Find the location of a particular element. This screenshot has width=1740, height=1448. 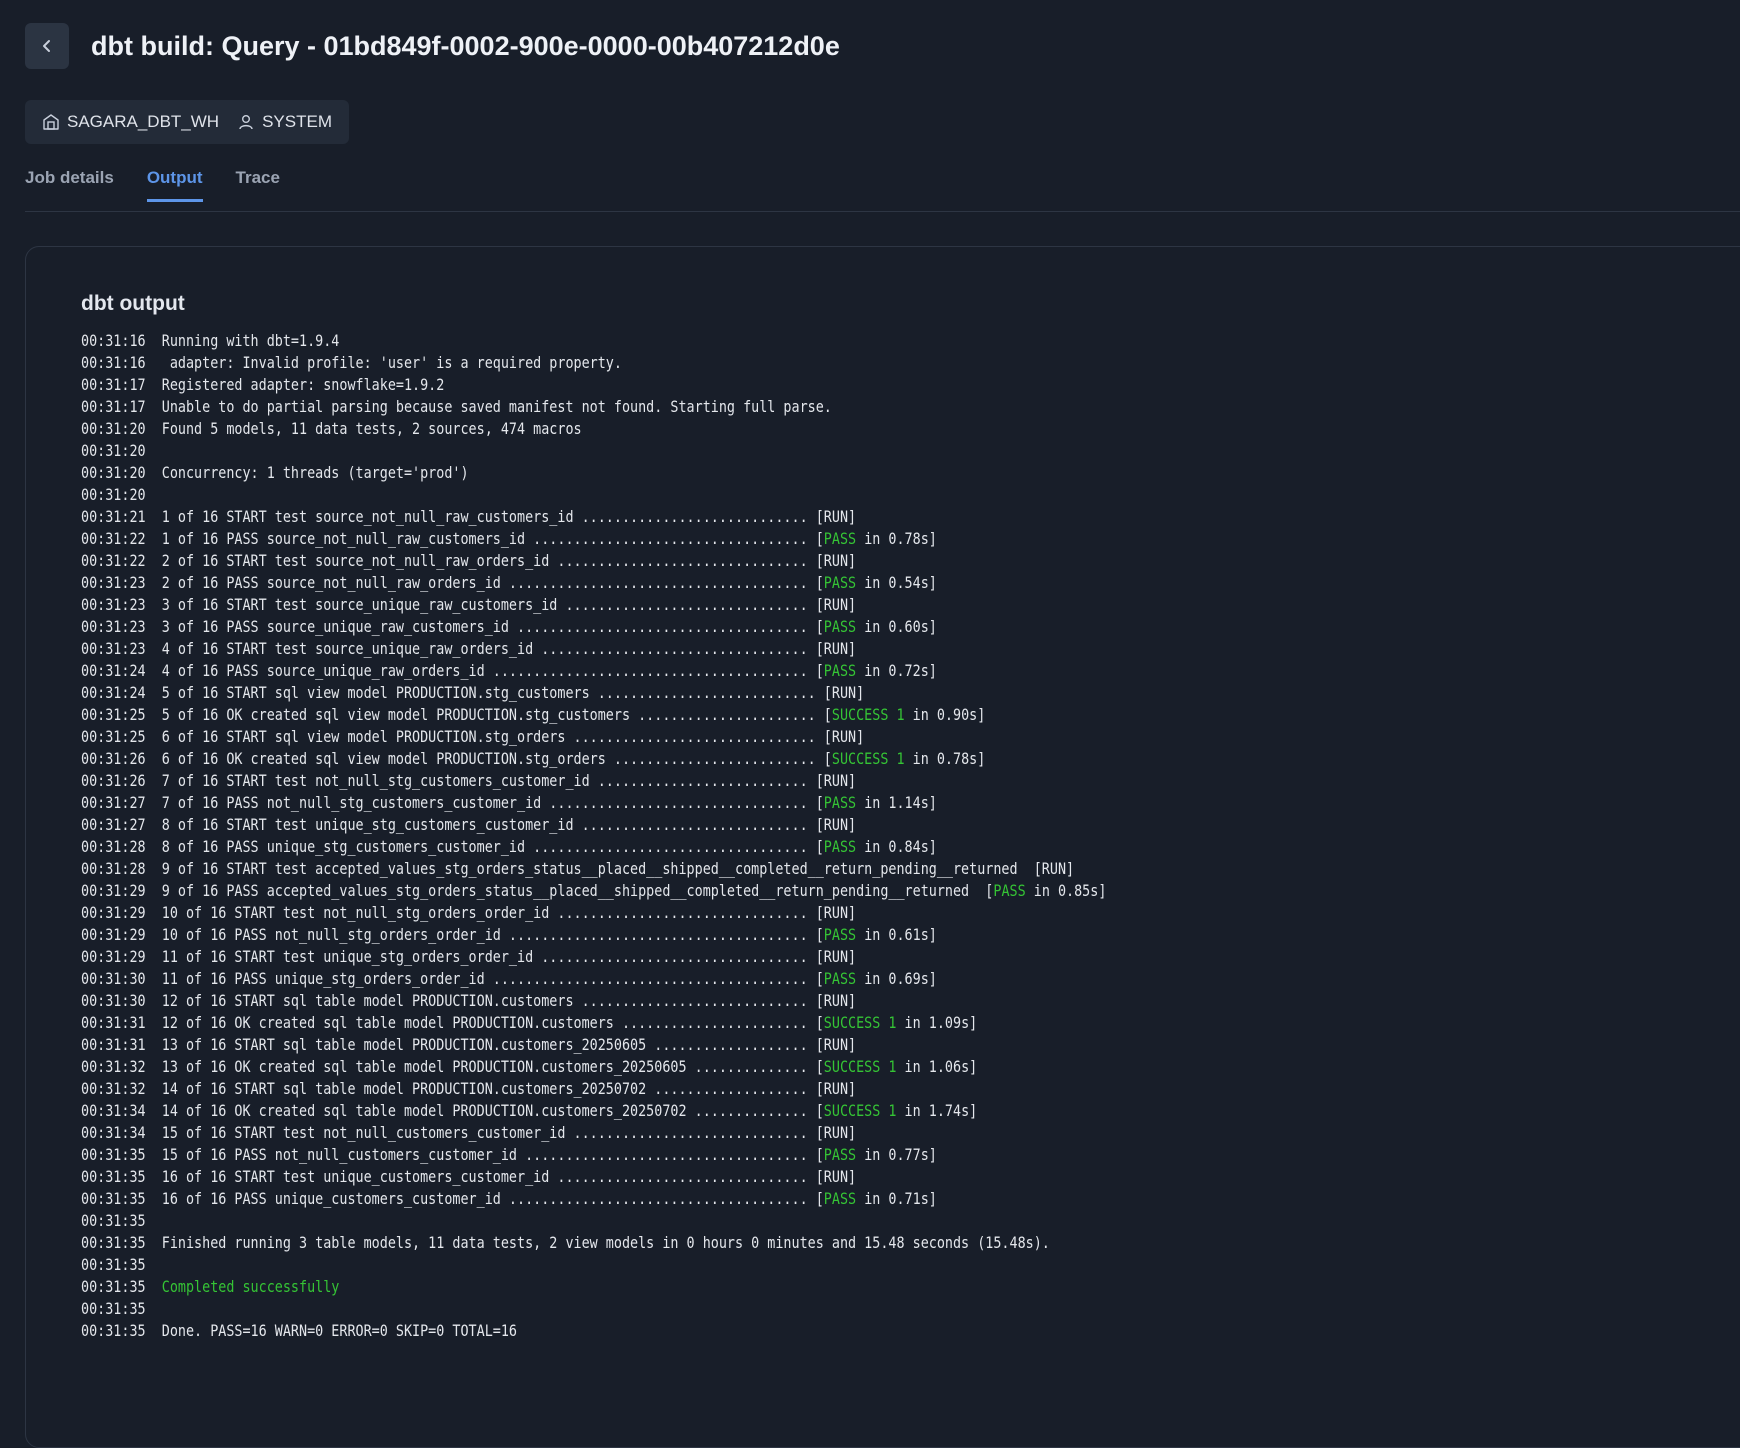

log-timestamp: 00:31:32 is located at coordinates (113, 1089).